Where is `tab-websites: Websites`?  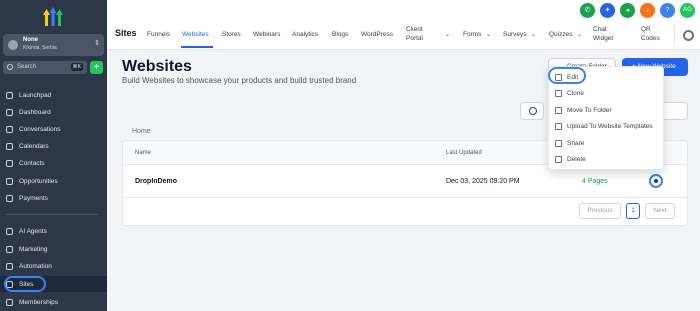 tab-websites: Websites is located at coordinates (195, 34).